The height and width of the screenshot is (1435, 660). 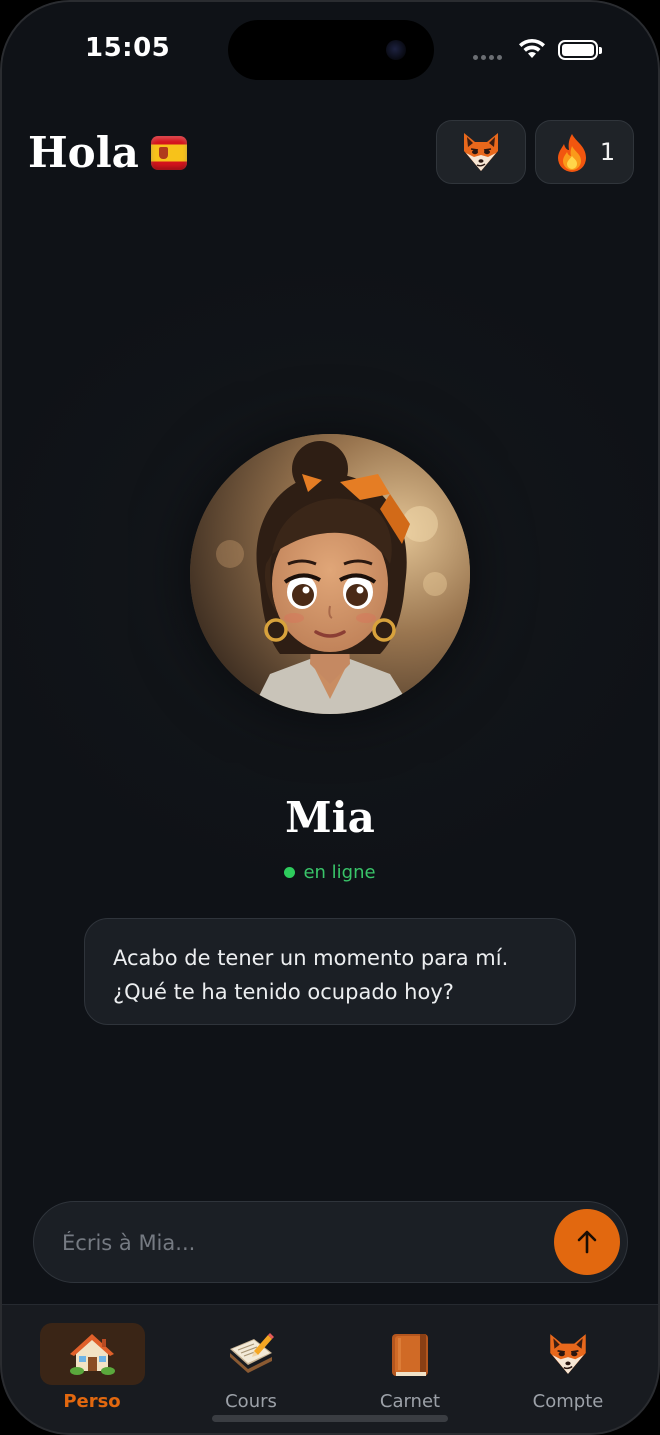 What do you see at coordinates (532, 48) in the screenshot?
I see `wifi-icon` at bounding box center [532, 48].